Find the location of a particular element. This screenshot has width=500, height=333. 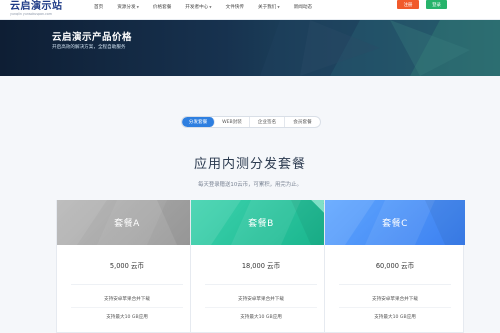

plan-name: 套餐B is located at coordinates (261, 224).